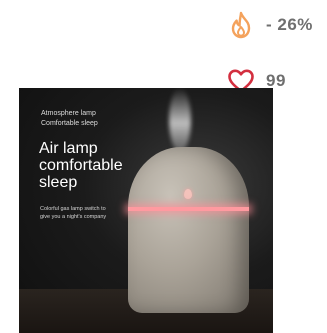 The height and width of the screenshot is (333, 327). I want to click on headline-line: comfortable, so click(81, 165).